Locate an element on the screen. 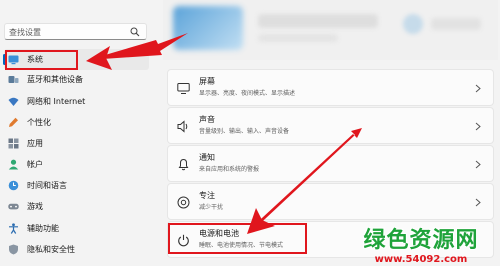 This screenshot has width=500, height=266. bluetooth-icon is located at coordinates (13, 79).